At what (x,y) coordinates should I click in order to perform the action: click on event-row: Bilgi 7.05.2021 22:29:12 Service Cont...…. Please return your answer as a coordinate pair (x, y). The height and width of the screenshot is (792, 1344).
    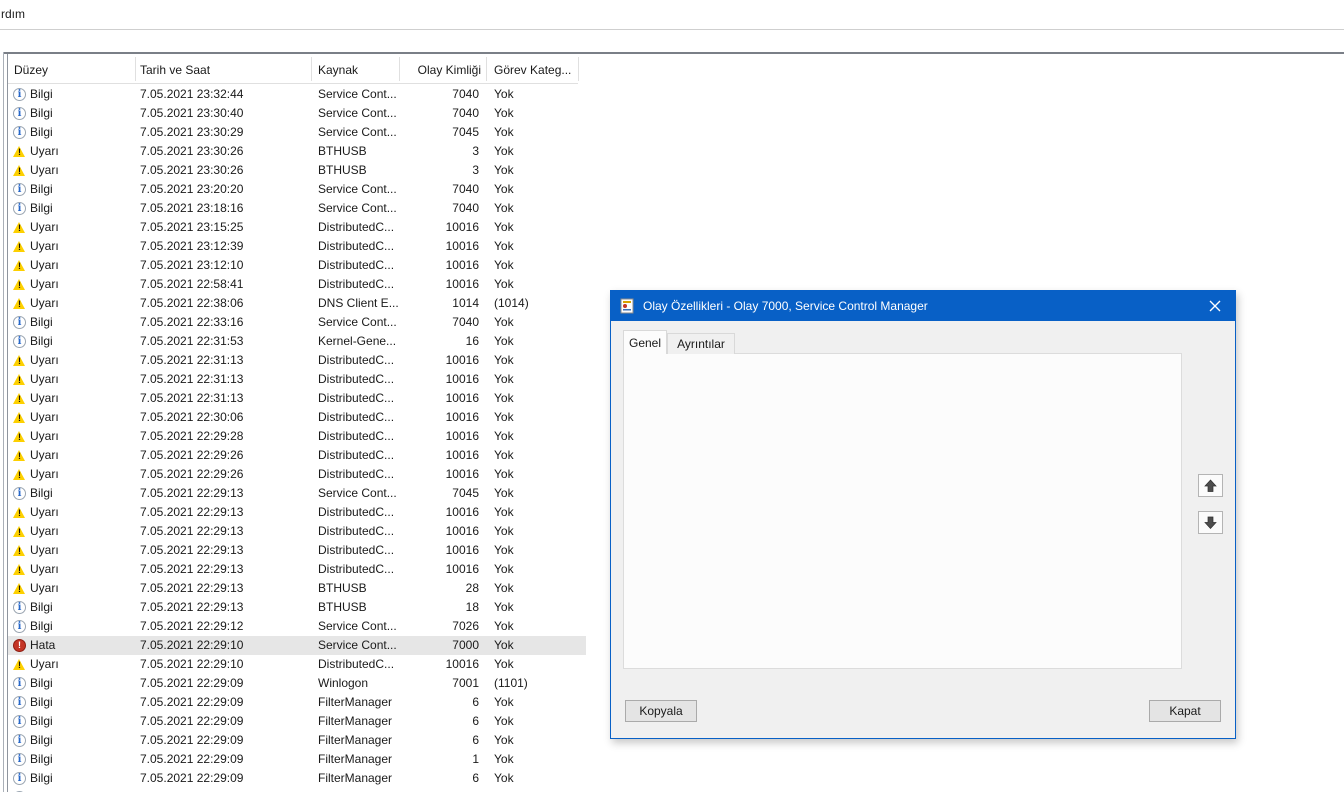
    Looking at the image, I should click on (297, 626).